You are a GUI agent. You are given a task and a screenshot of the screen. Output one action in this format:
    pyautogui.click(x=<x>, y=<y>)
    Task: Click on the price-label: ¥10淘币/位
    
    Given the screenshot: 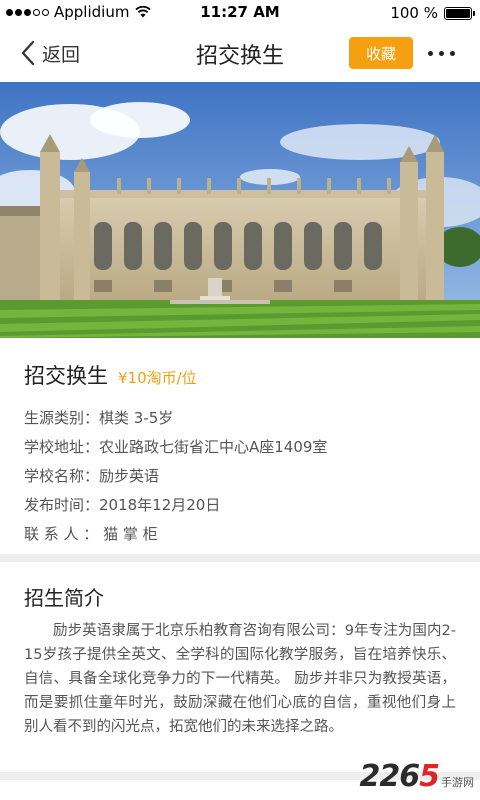 What is the action you would take?
    pyautogui.click(x=157, y=378)
    